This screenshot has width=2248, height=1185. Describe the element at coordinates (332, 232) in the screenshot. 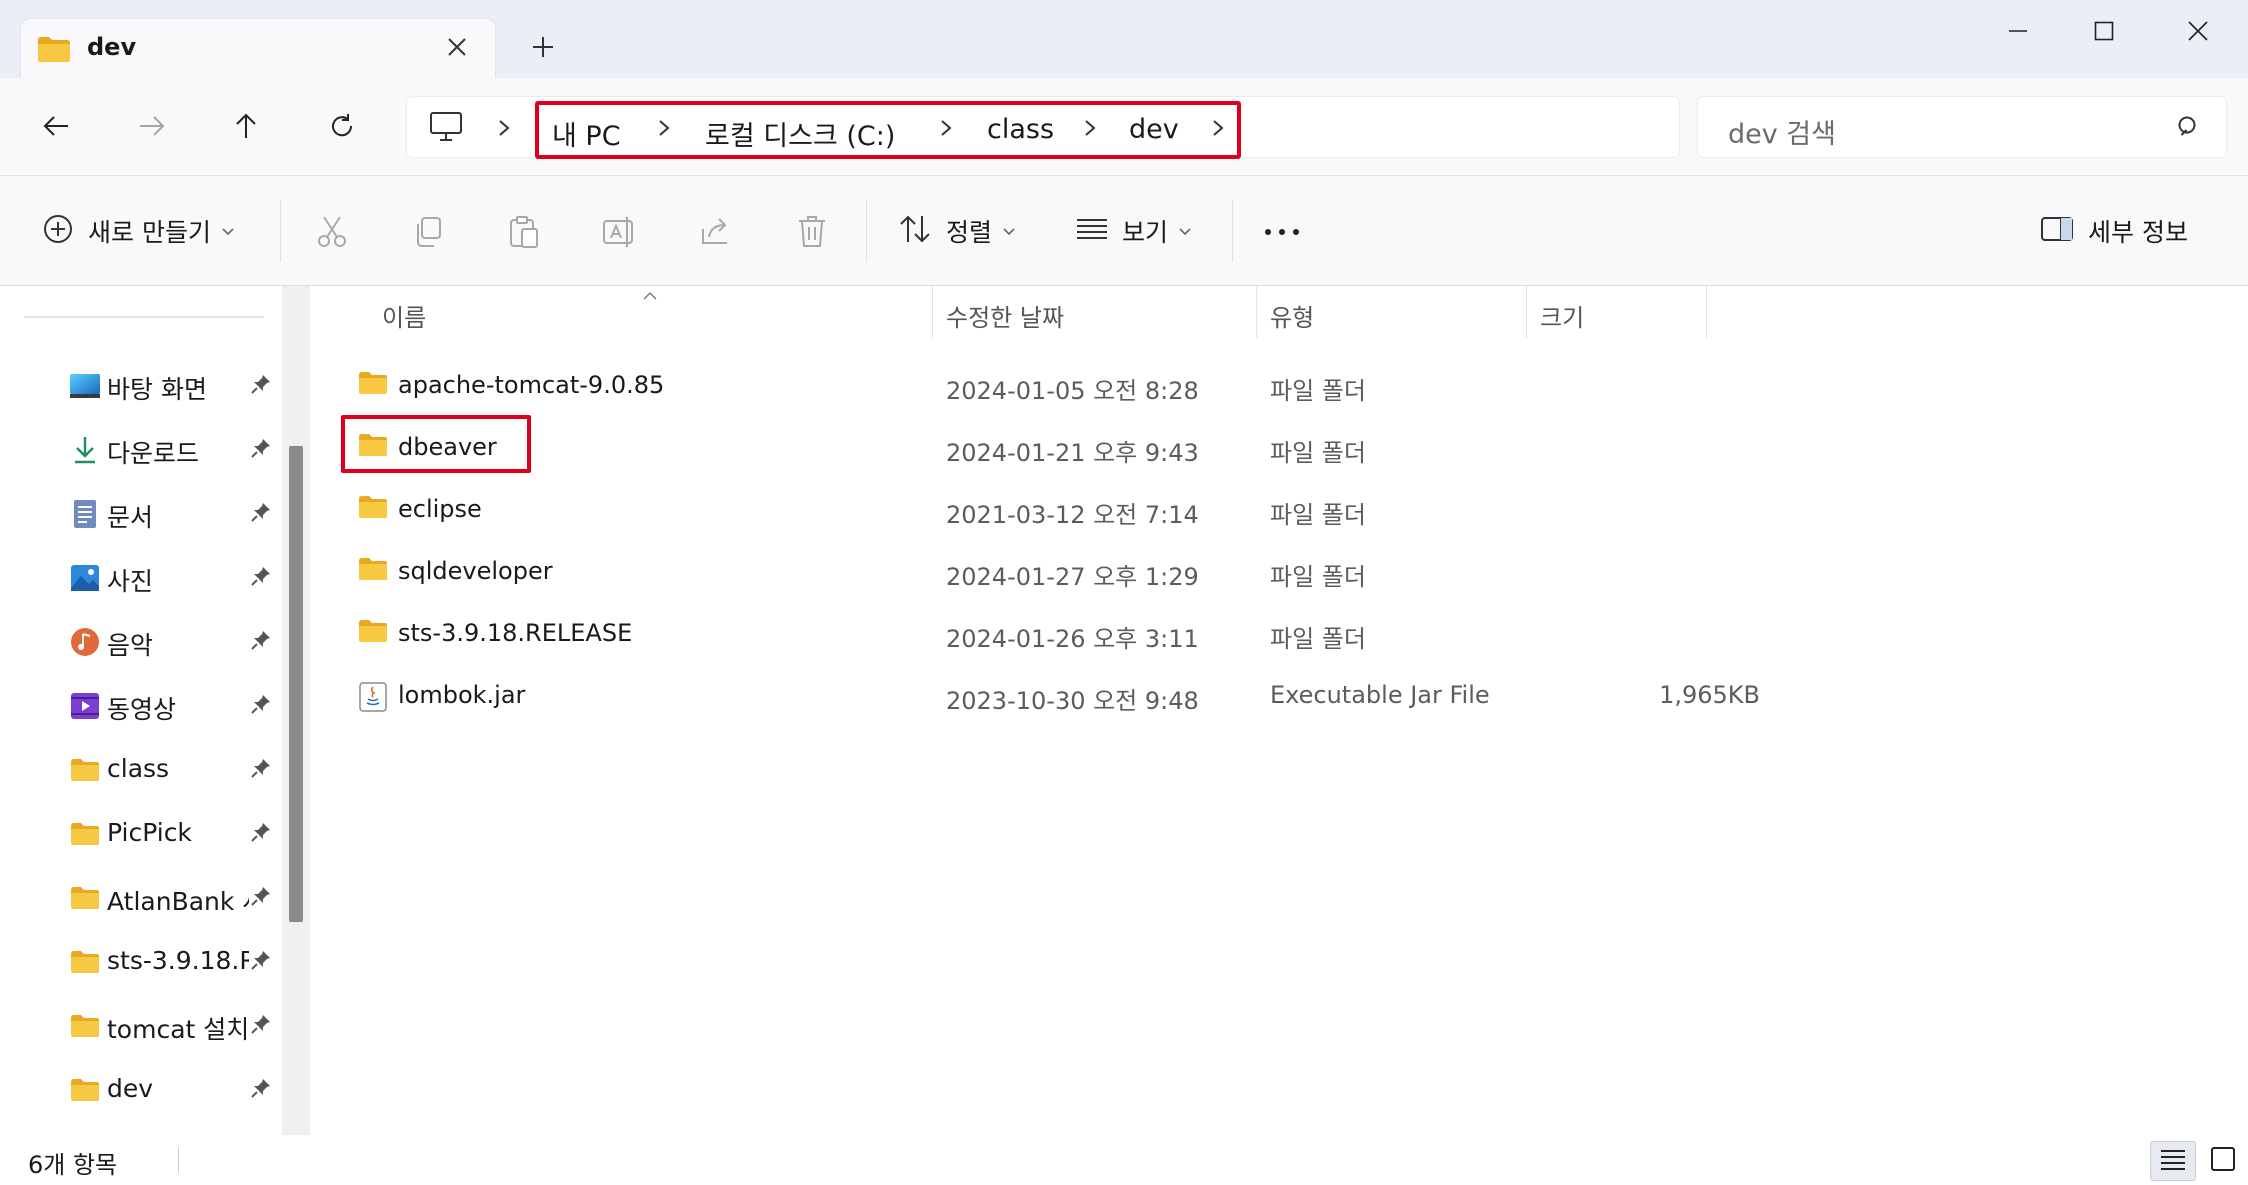

I see `cut-icon` at that location.